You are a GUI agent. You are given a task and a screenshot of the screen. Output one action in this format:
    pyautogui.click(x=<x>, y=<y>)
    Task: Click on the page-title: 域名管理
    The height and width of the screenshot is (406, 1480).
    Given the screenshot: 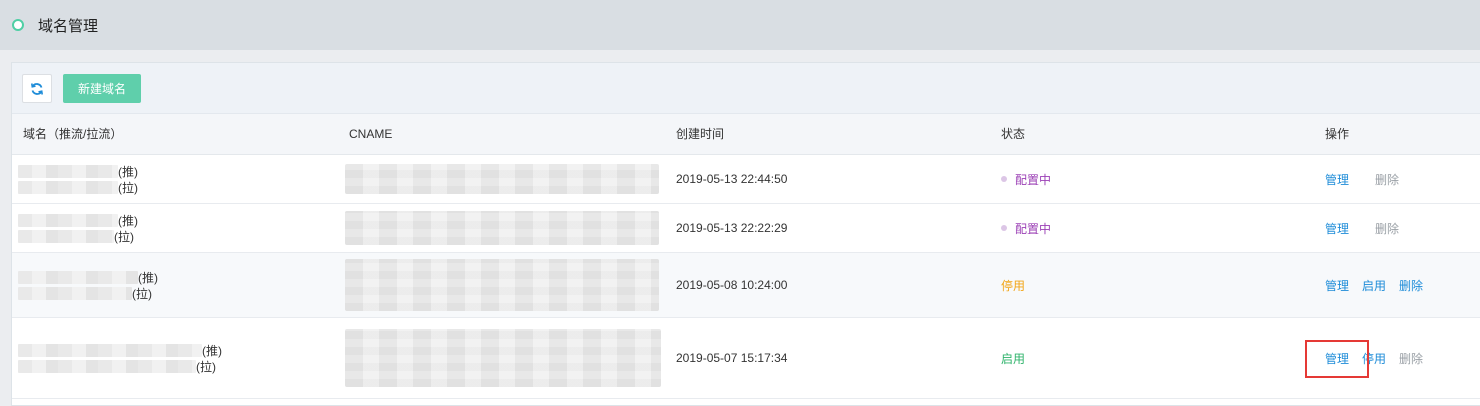 What is the action you would take?
    pyautogui.click(x=68, y=26)
    